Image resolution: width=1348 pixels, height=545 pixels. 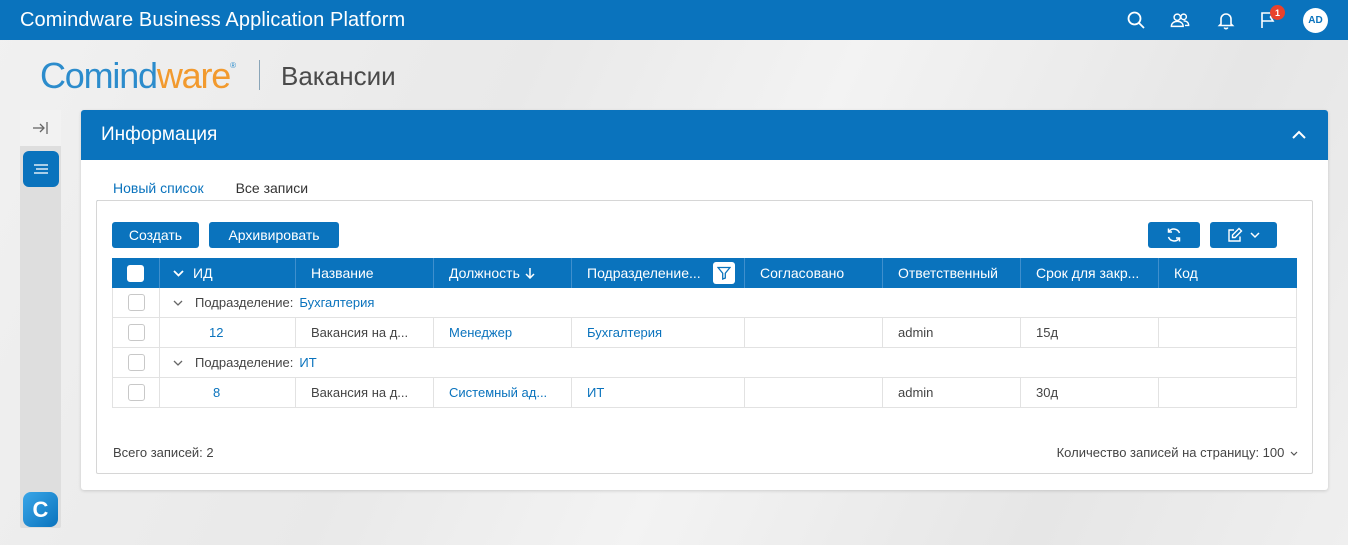 What do you see at coordinates (948, 273) in the screenshot?
I see `col-responsible-label: Ответственный` at bounding box center [948, 273].